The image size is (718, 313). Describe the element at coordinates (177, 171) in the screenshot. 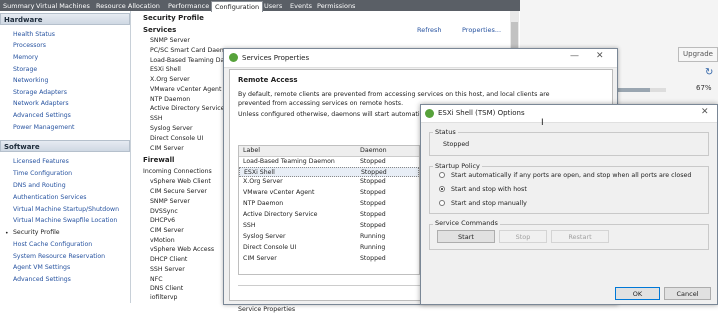

I see `incoming-connections-label: Incoming Connections` at that location.